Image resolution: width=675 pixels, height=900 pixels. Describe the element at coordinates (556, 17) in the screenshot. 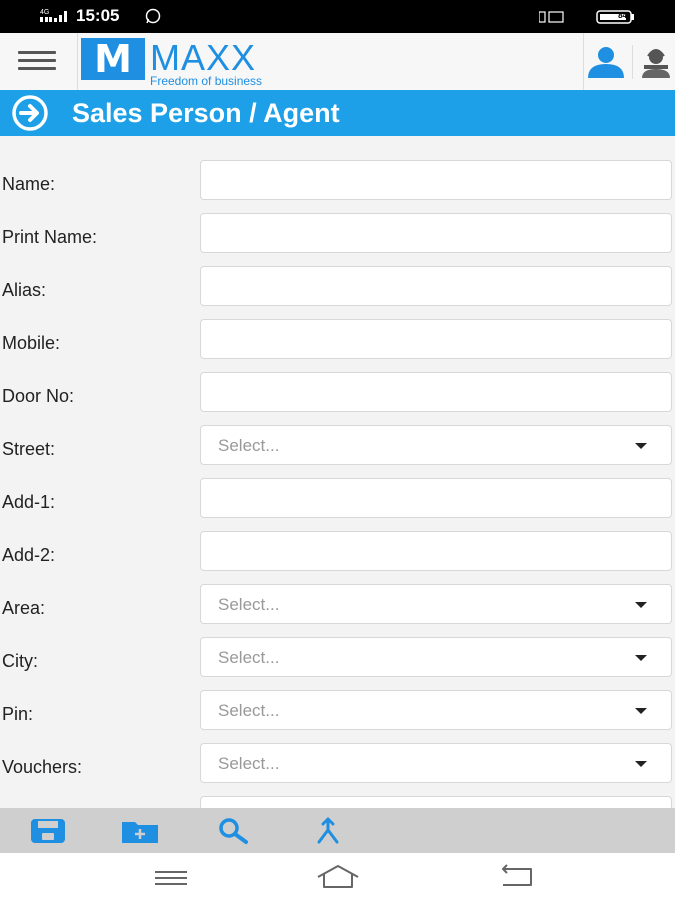

I see `volte-icon` at that location.